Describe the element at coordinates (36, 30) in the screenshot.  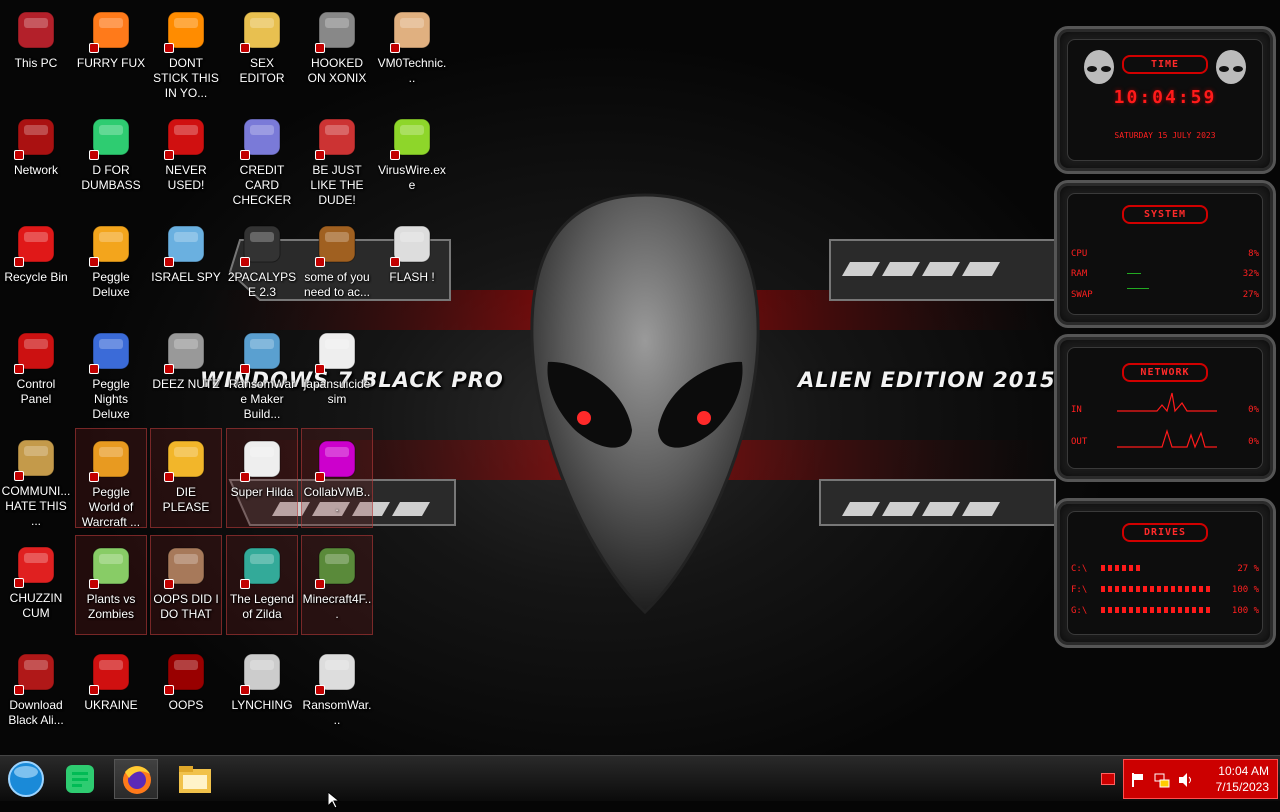
I see `monitor-icon` at that location.